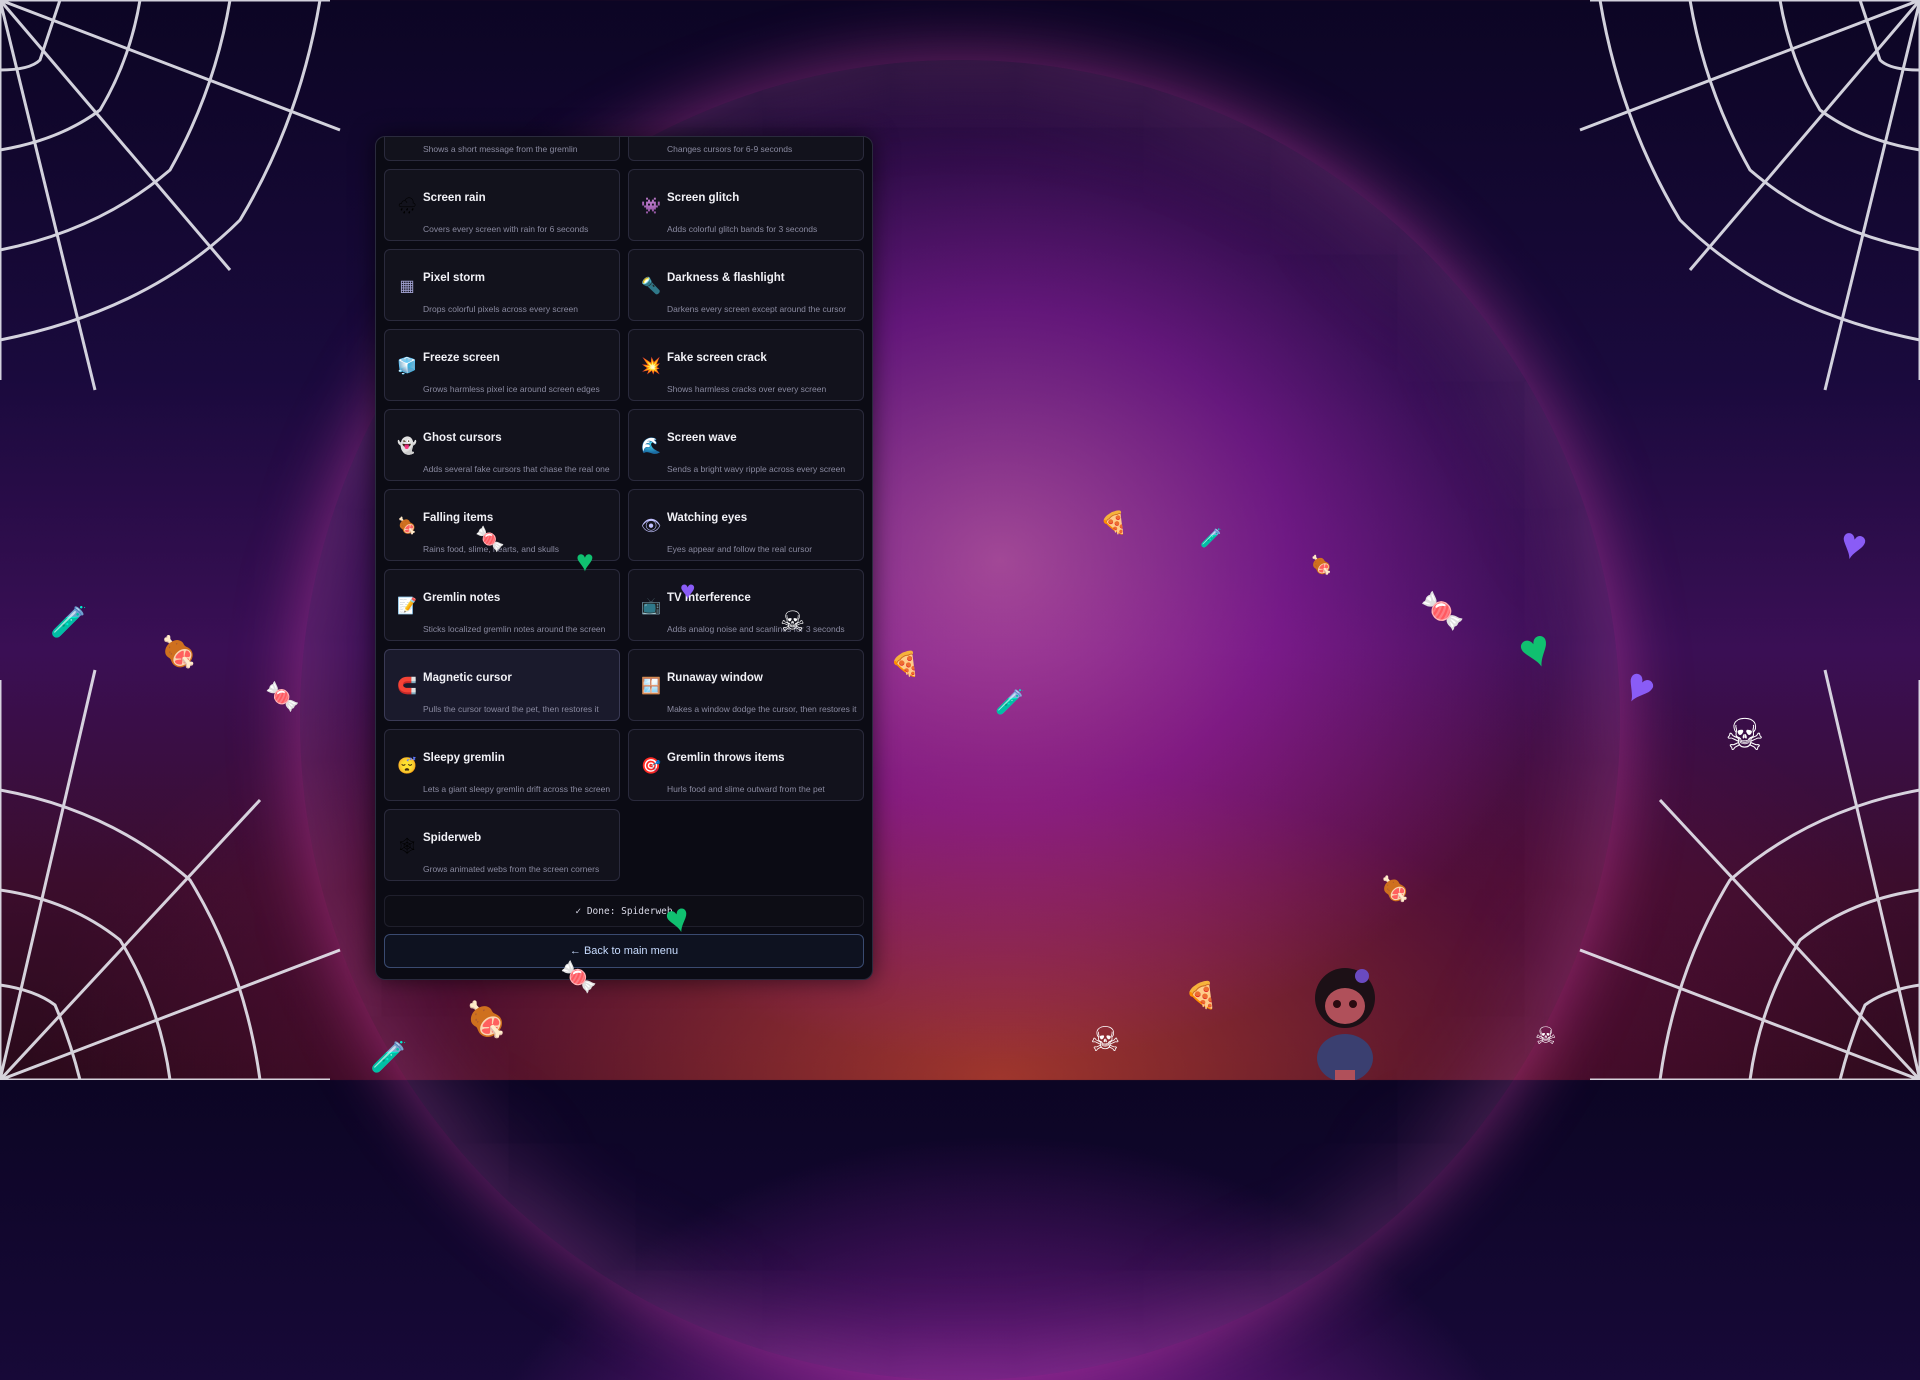 The height and width of the screenshot is (1380, 1920). I want to click on effect-title: Magnetic cursor, so click(467, 678).